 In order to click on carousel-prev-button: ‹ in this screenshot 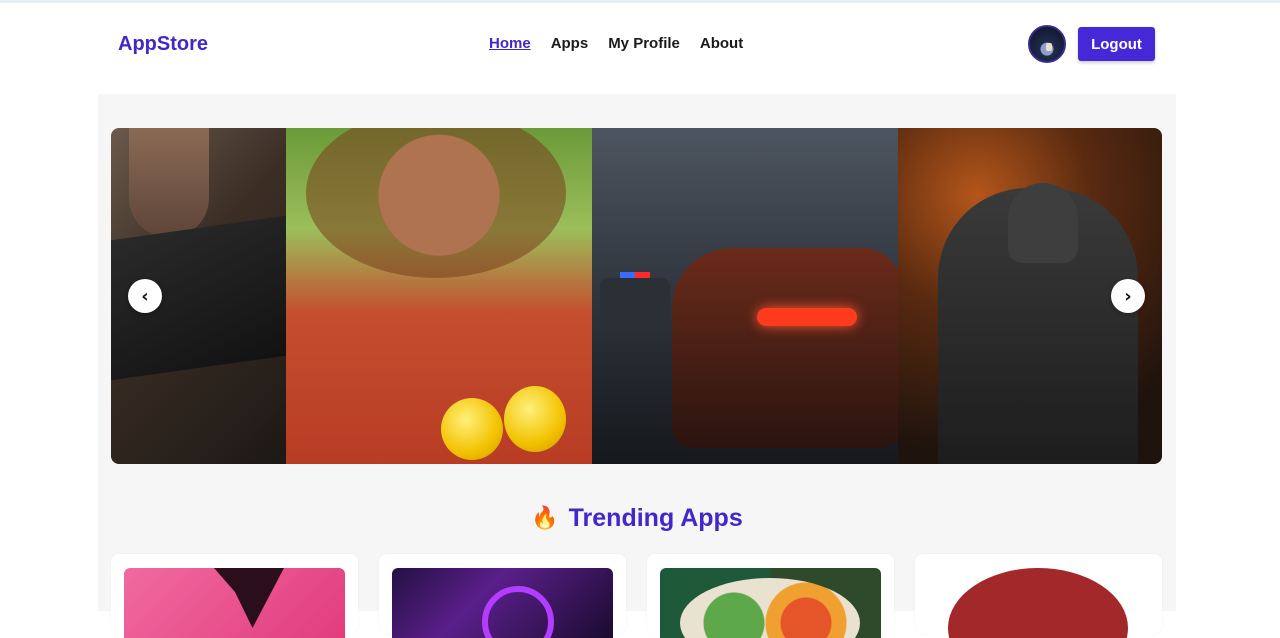, I will do `click(145, 296)`.